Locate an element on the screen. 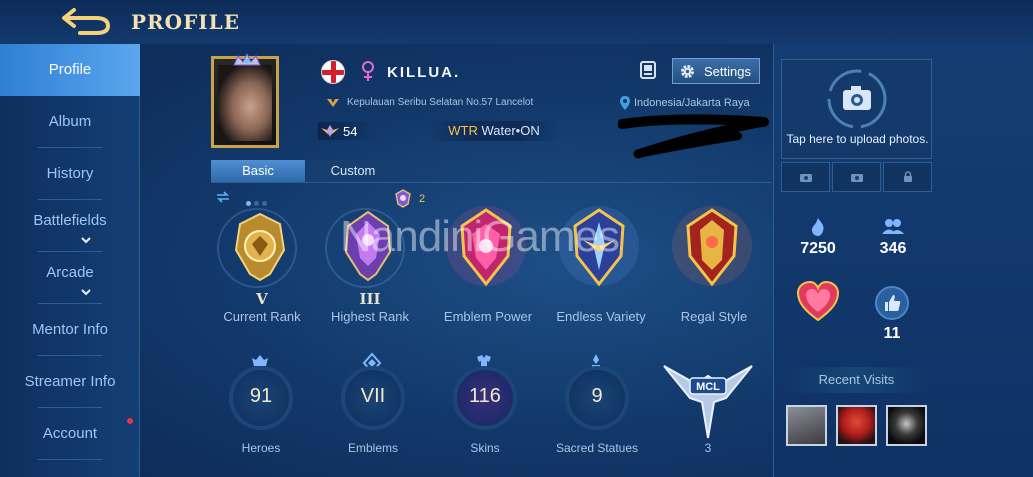 The width and height of the screenshot is (1033, 477). endless-variety-medal-icon is located at coordinates (599, 246).